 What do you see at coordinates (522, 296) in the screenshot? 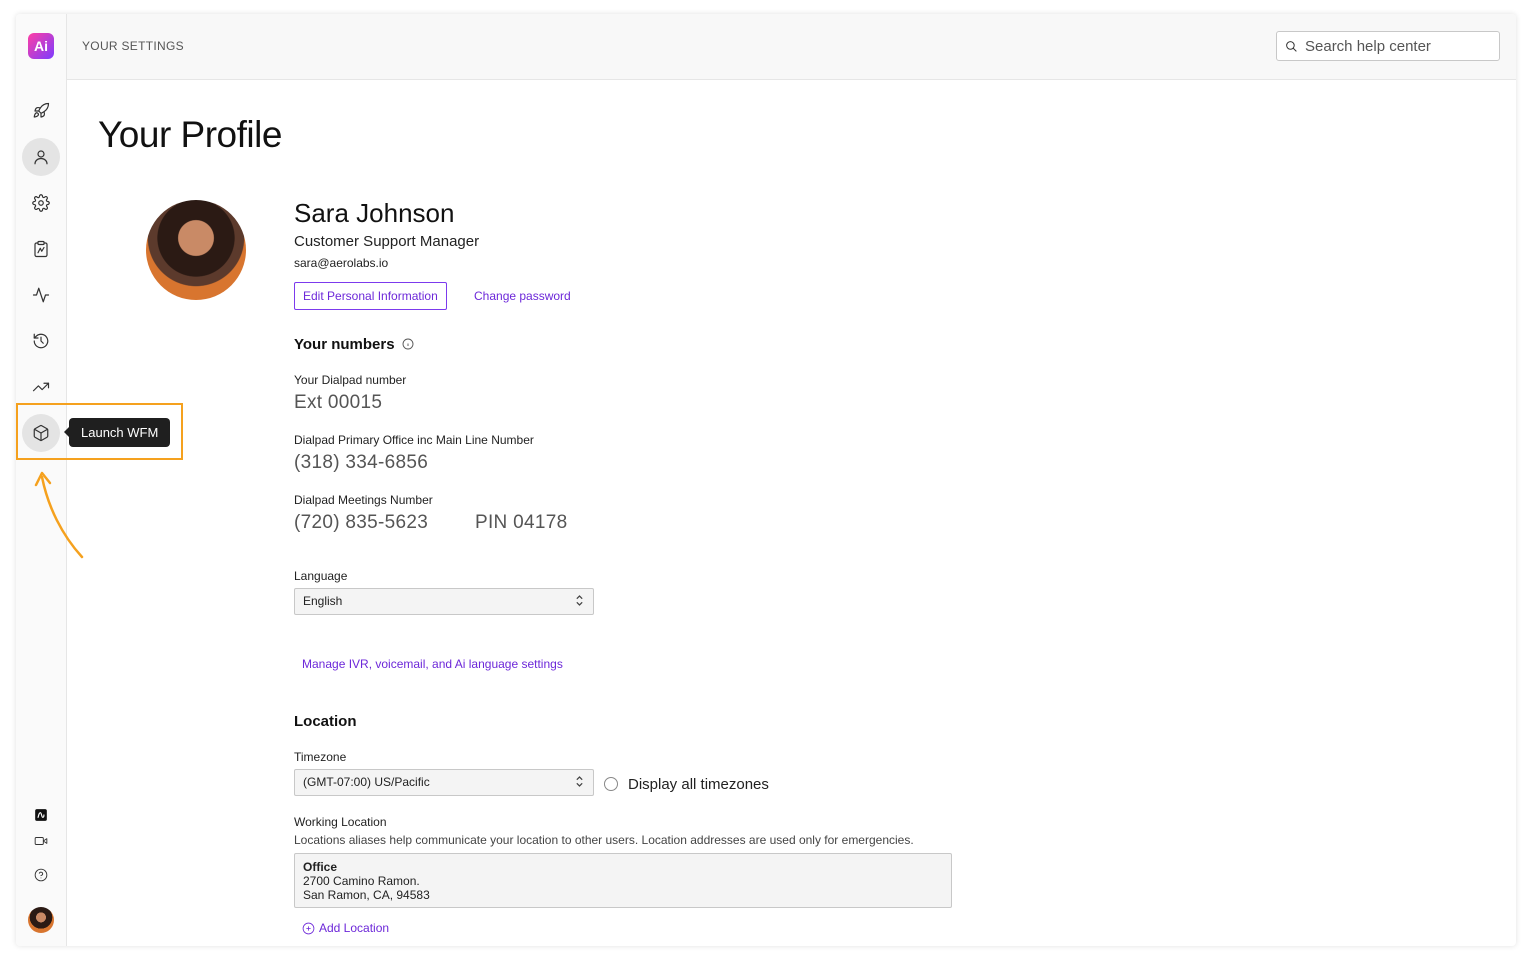
I see `change-password-link: Change password` at bounding box center [522, 296].